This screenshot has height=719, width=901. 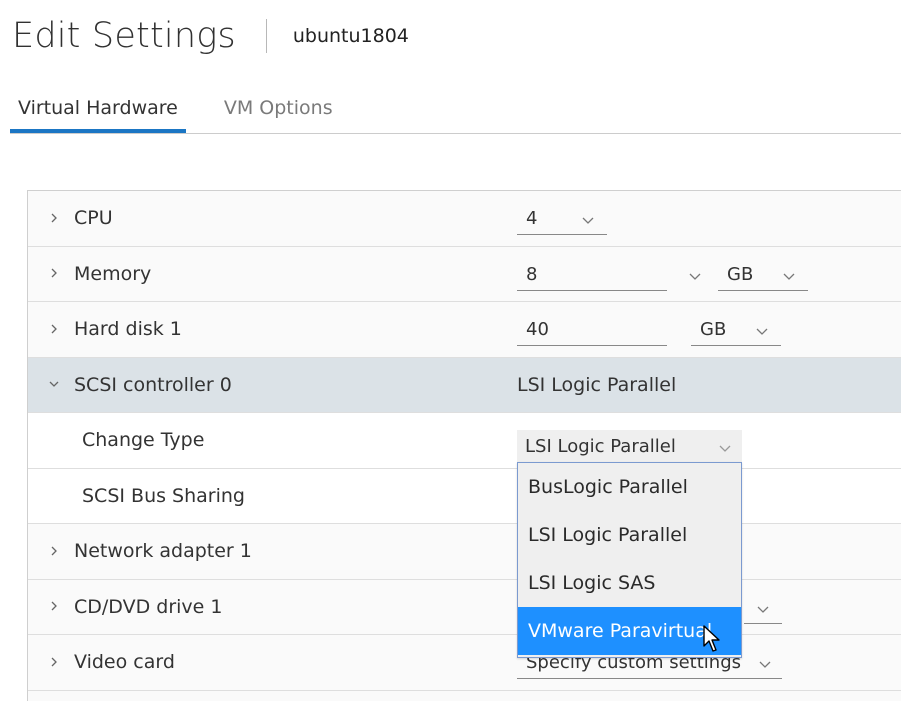 What do you see at coordinates (266, 36) in the screenshot?
I see `title-divider` at bounding box center [266, 36].